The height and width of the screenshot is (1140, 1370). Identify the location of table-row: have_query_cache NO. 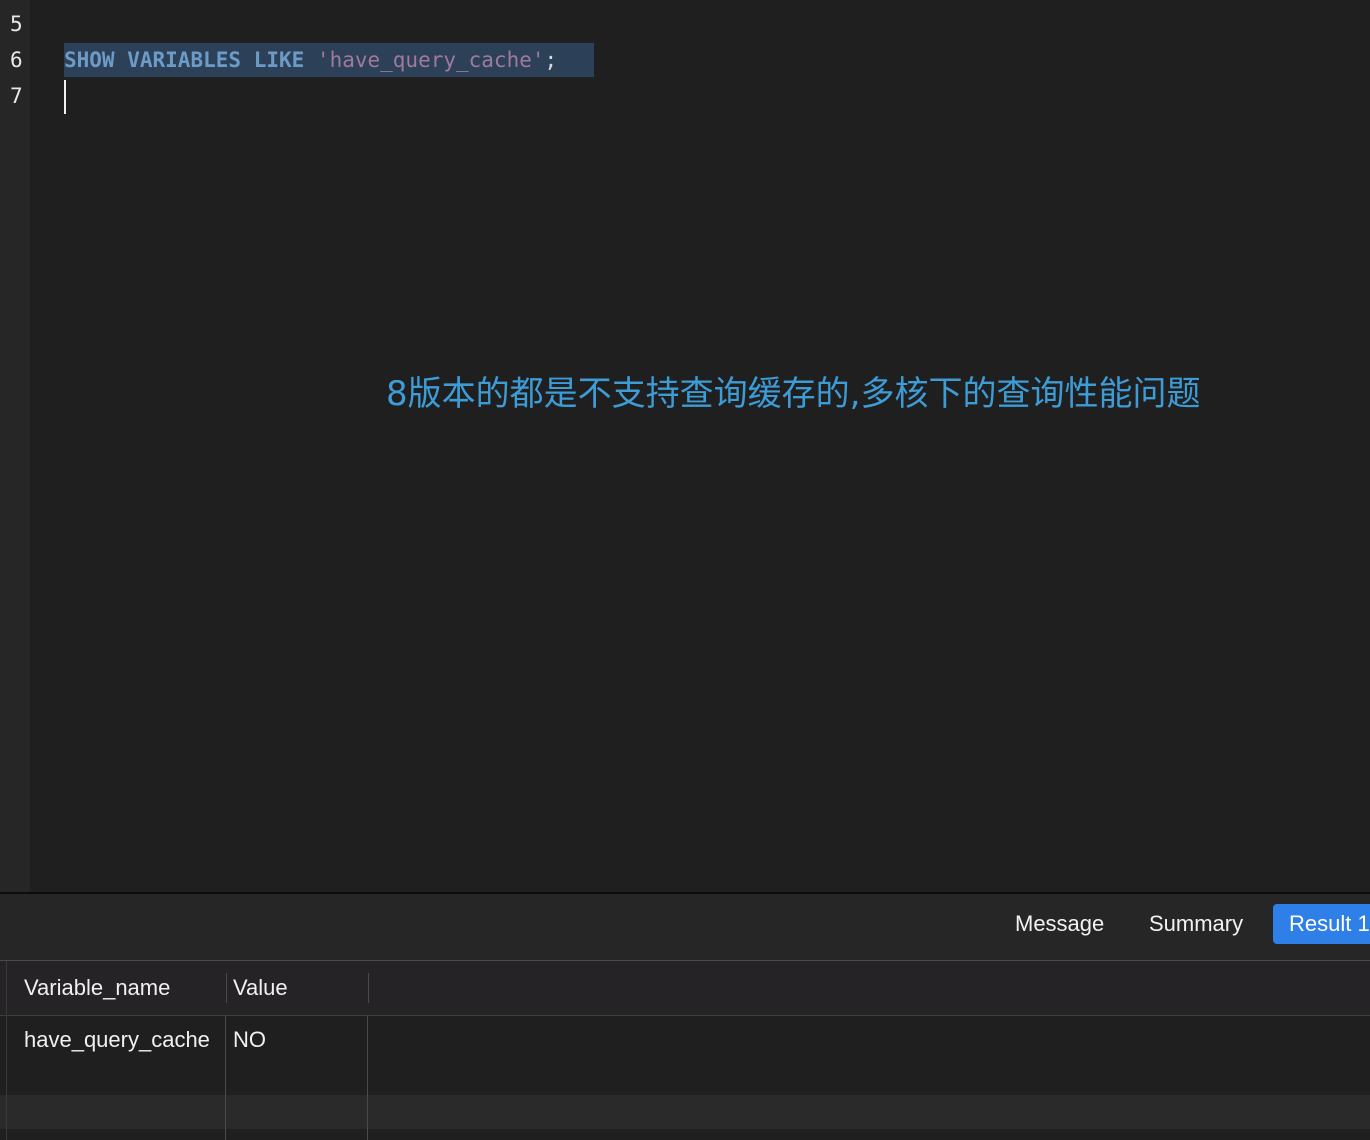
(685, 1040).